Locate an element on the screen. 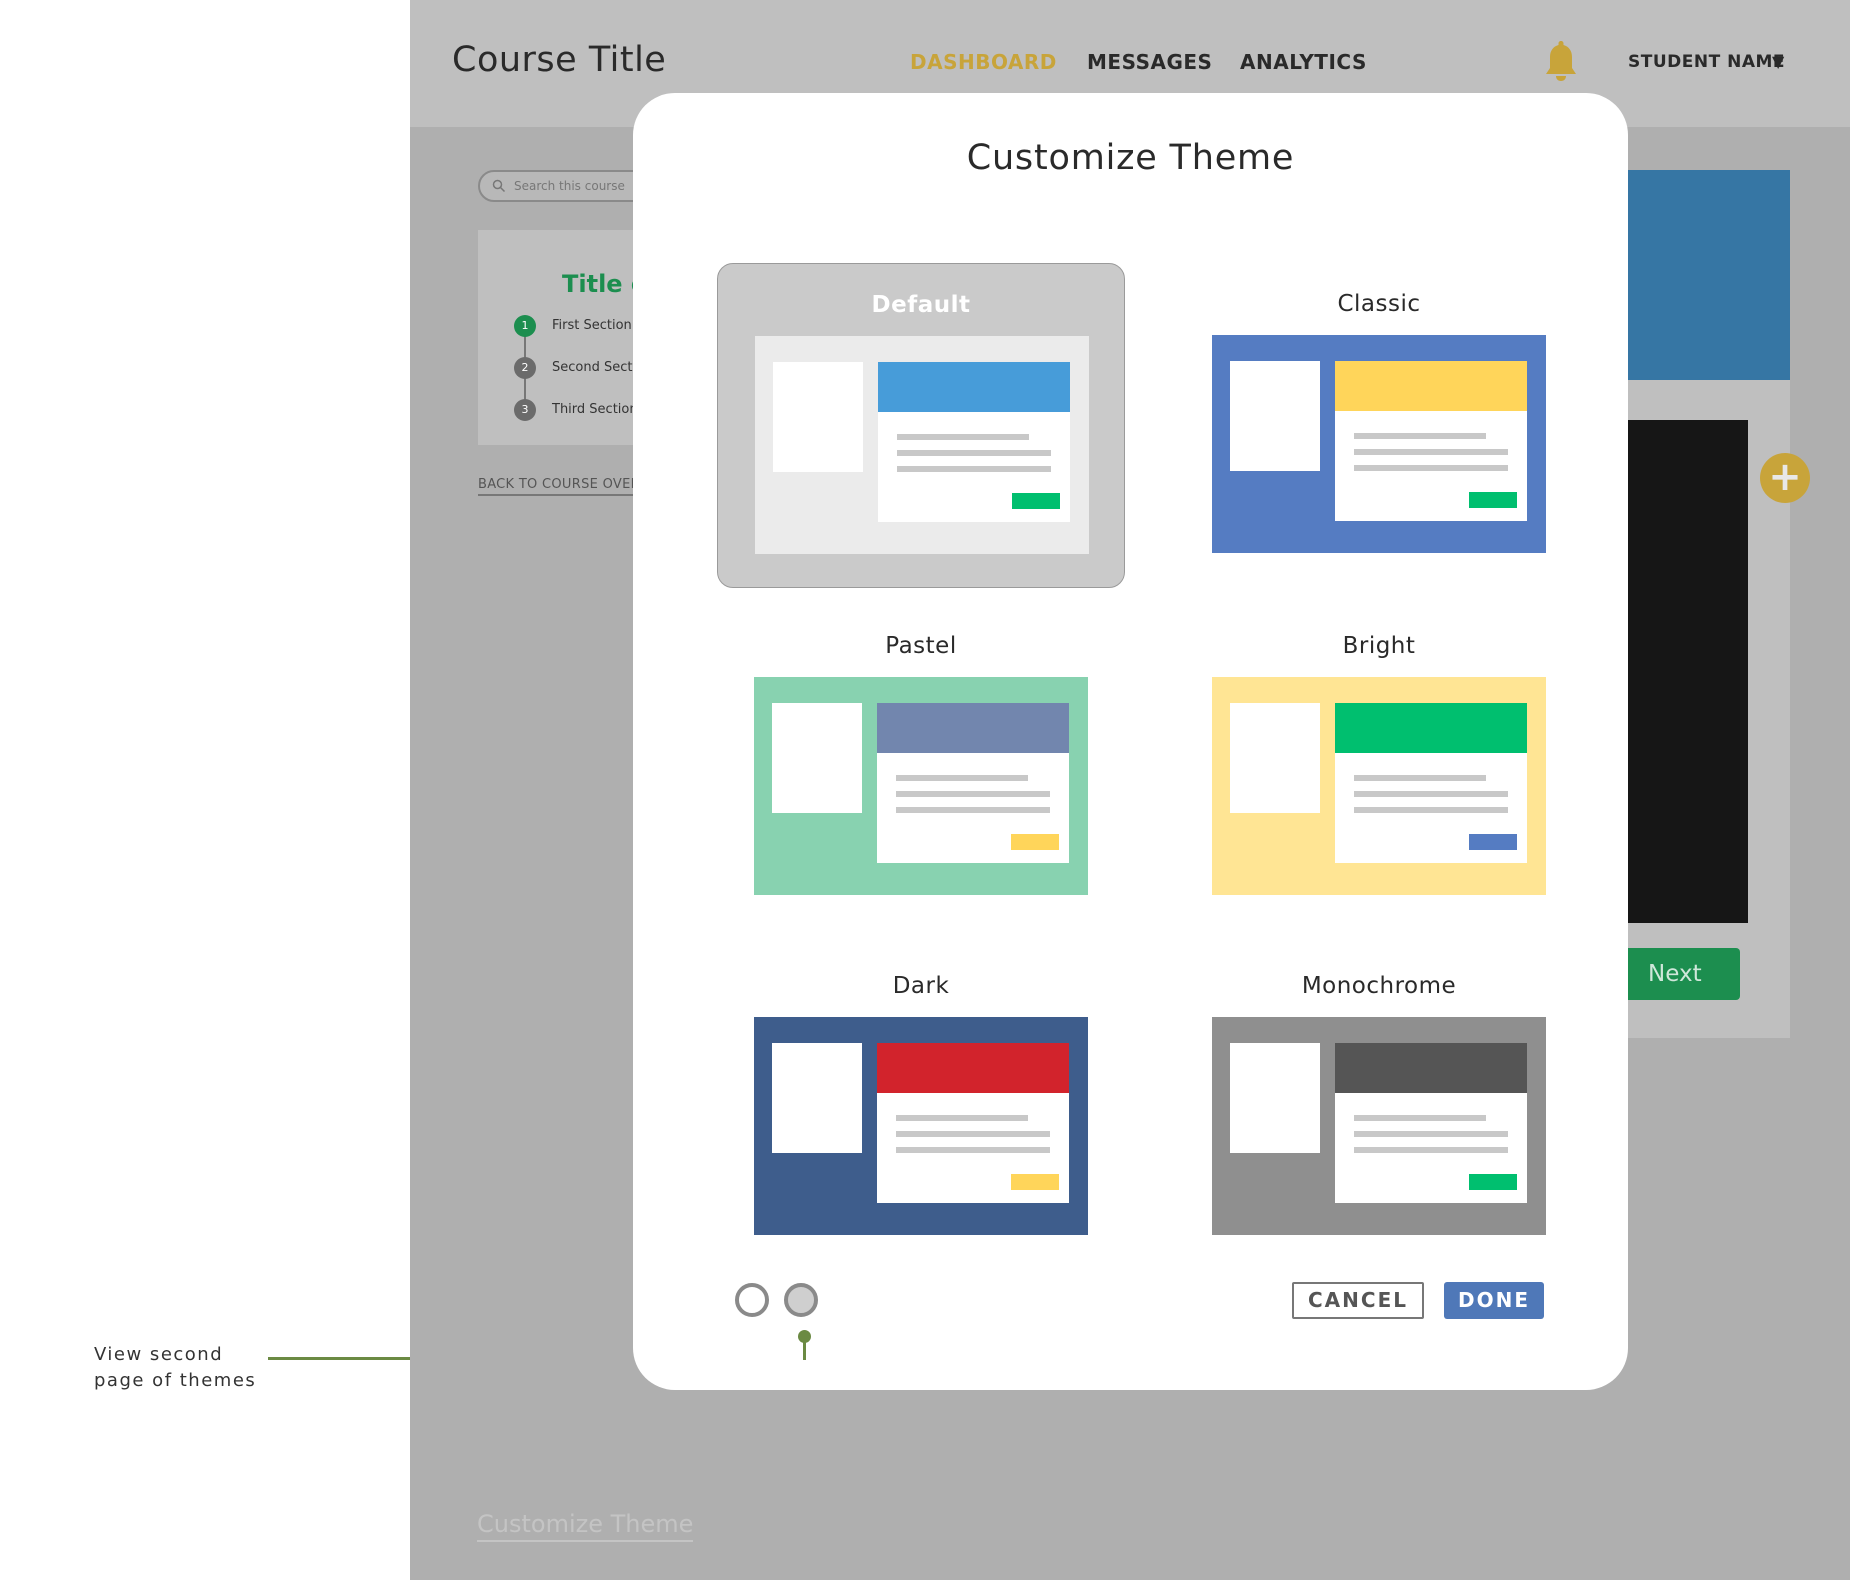 The width and height of the screenshot is (1850, 1580). nav-messages: MESSAGES is located at coordinates (1149, 62).